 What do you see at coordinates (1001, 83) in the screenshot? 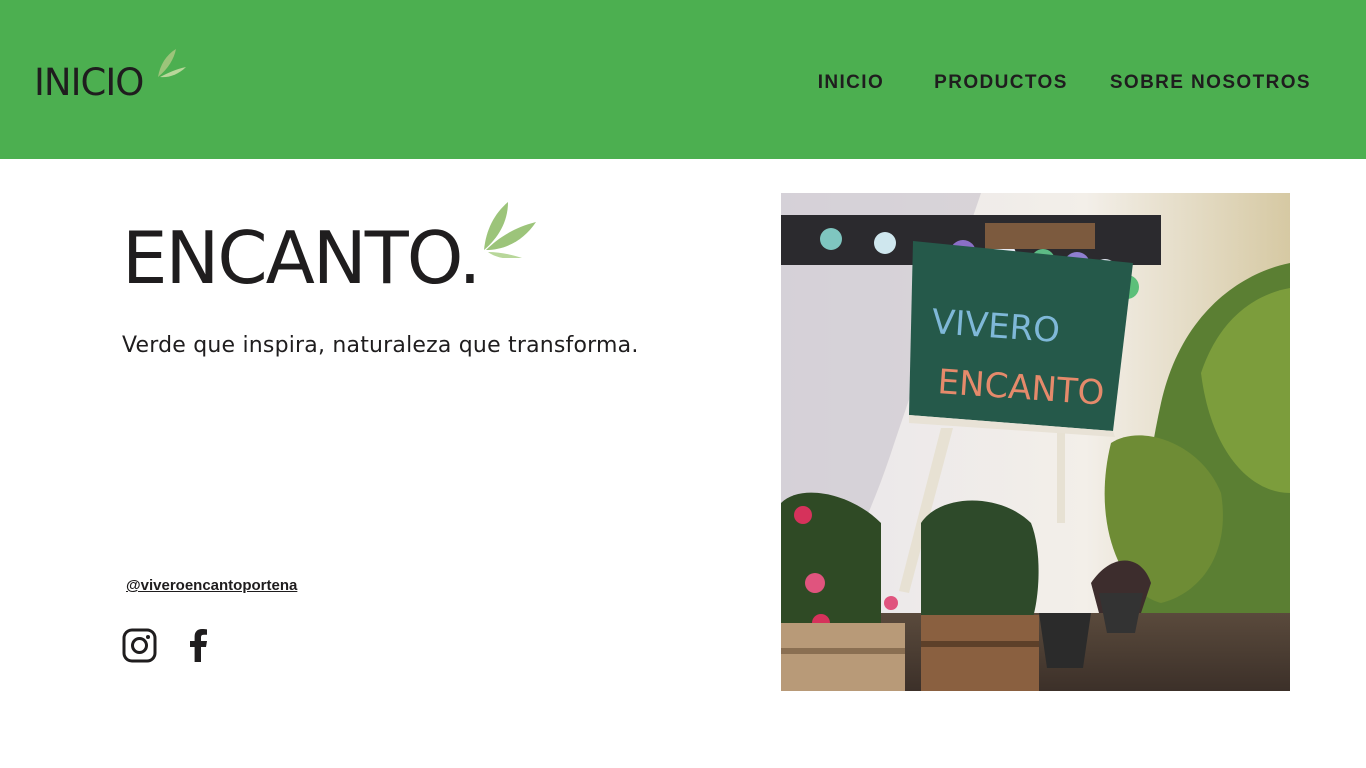
I see `nav-productos: PRODUCTOS` at bounding box center [1001, 83].